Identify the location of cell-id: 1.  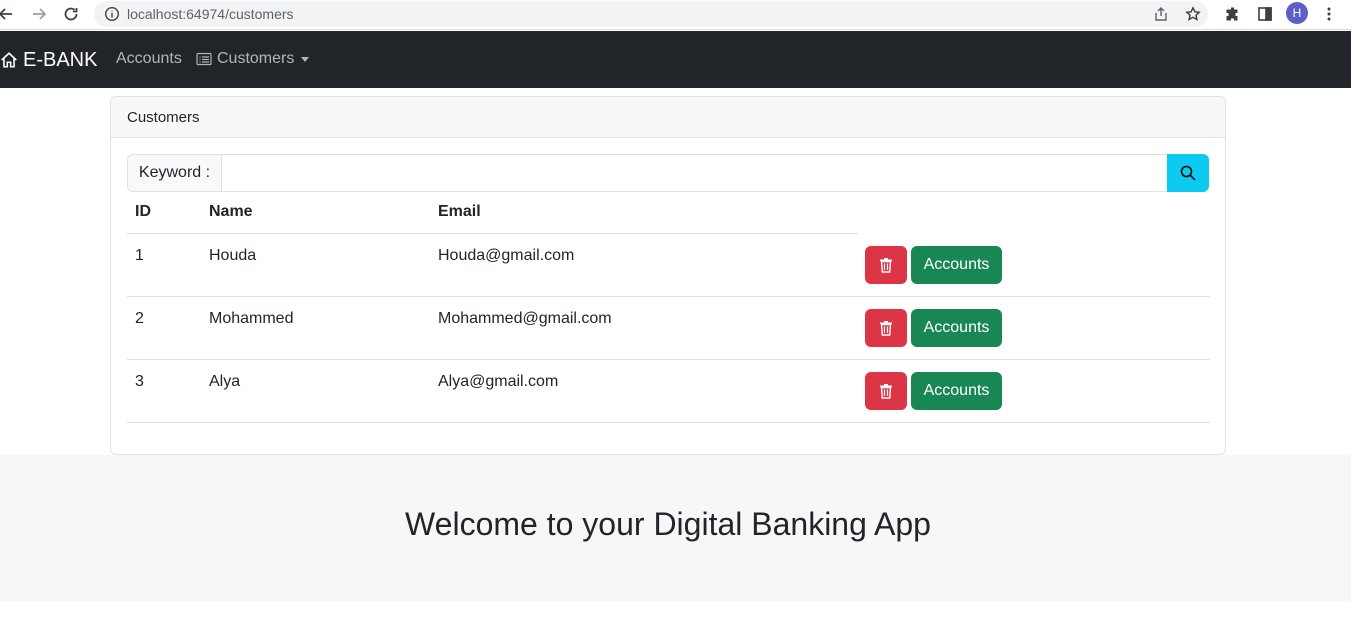
(139, 255).